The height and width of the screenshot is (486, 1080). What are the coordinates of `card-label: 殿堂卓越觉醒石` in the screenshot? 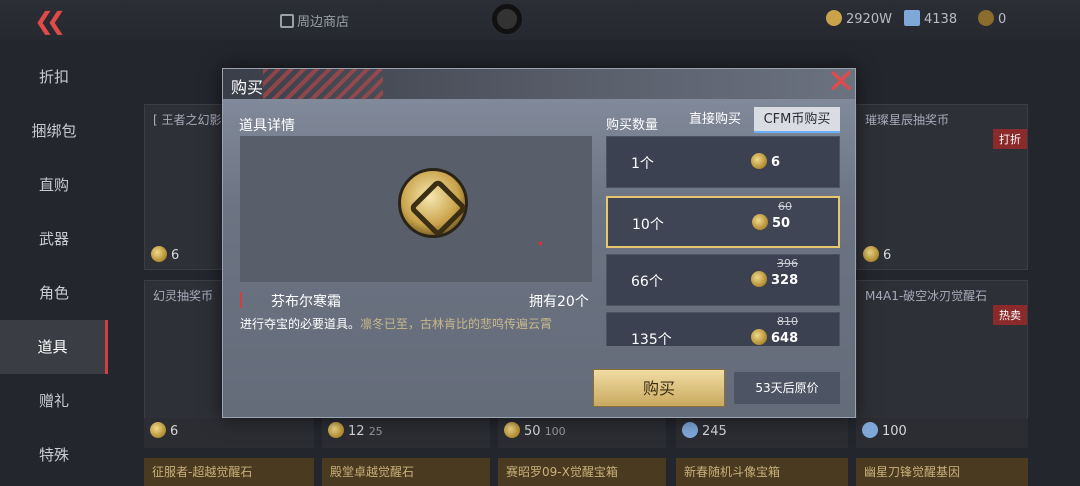 It's located at (406, 472).